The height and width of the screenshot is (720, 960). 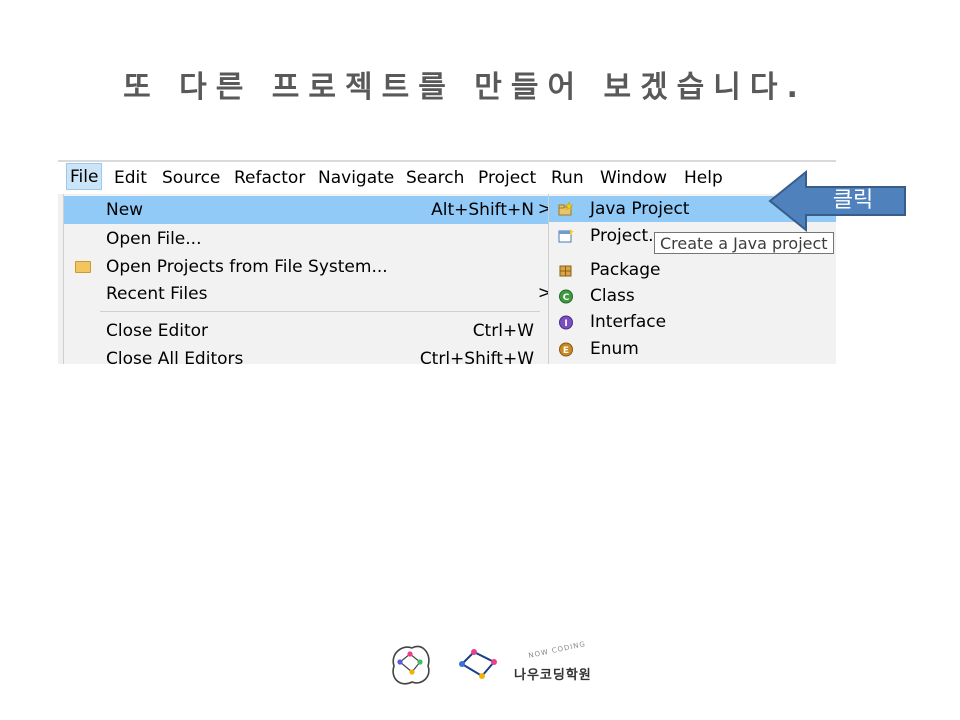 I want to click on menu-item-label: Recent Files, so click(x=157, y=294).